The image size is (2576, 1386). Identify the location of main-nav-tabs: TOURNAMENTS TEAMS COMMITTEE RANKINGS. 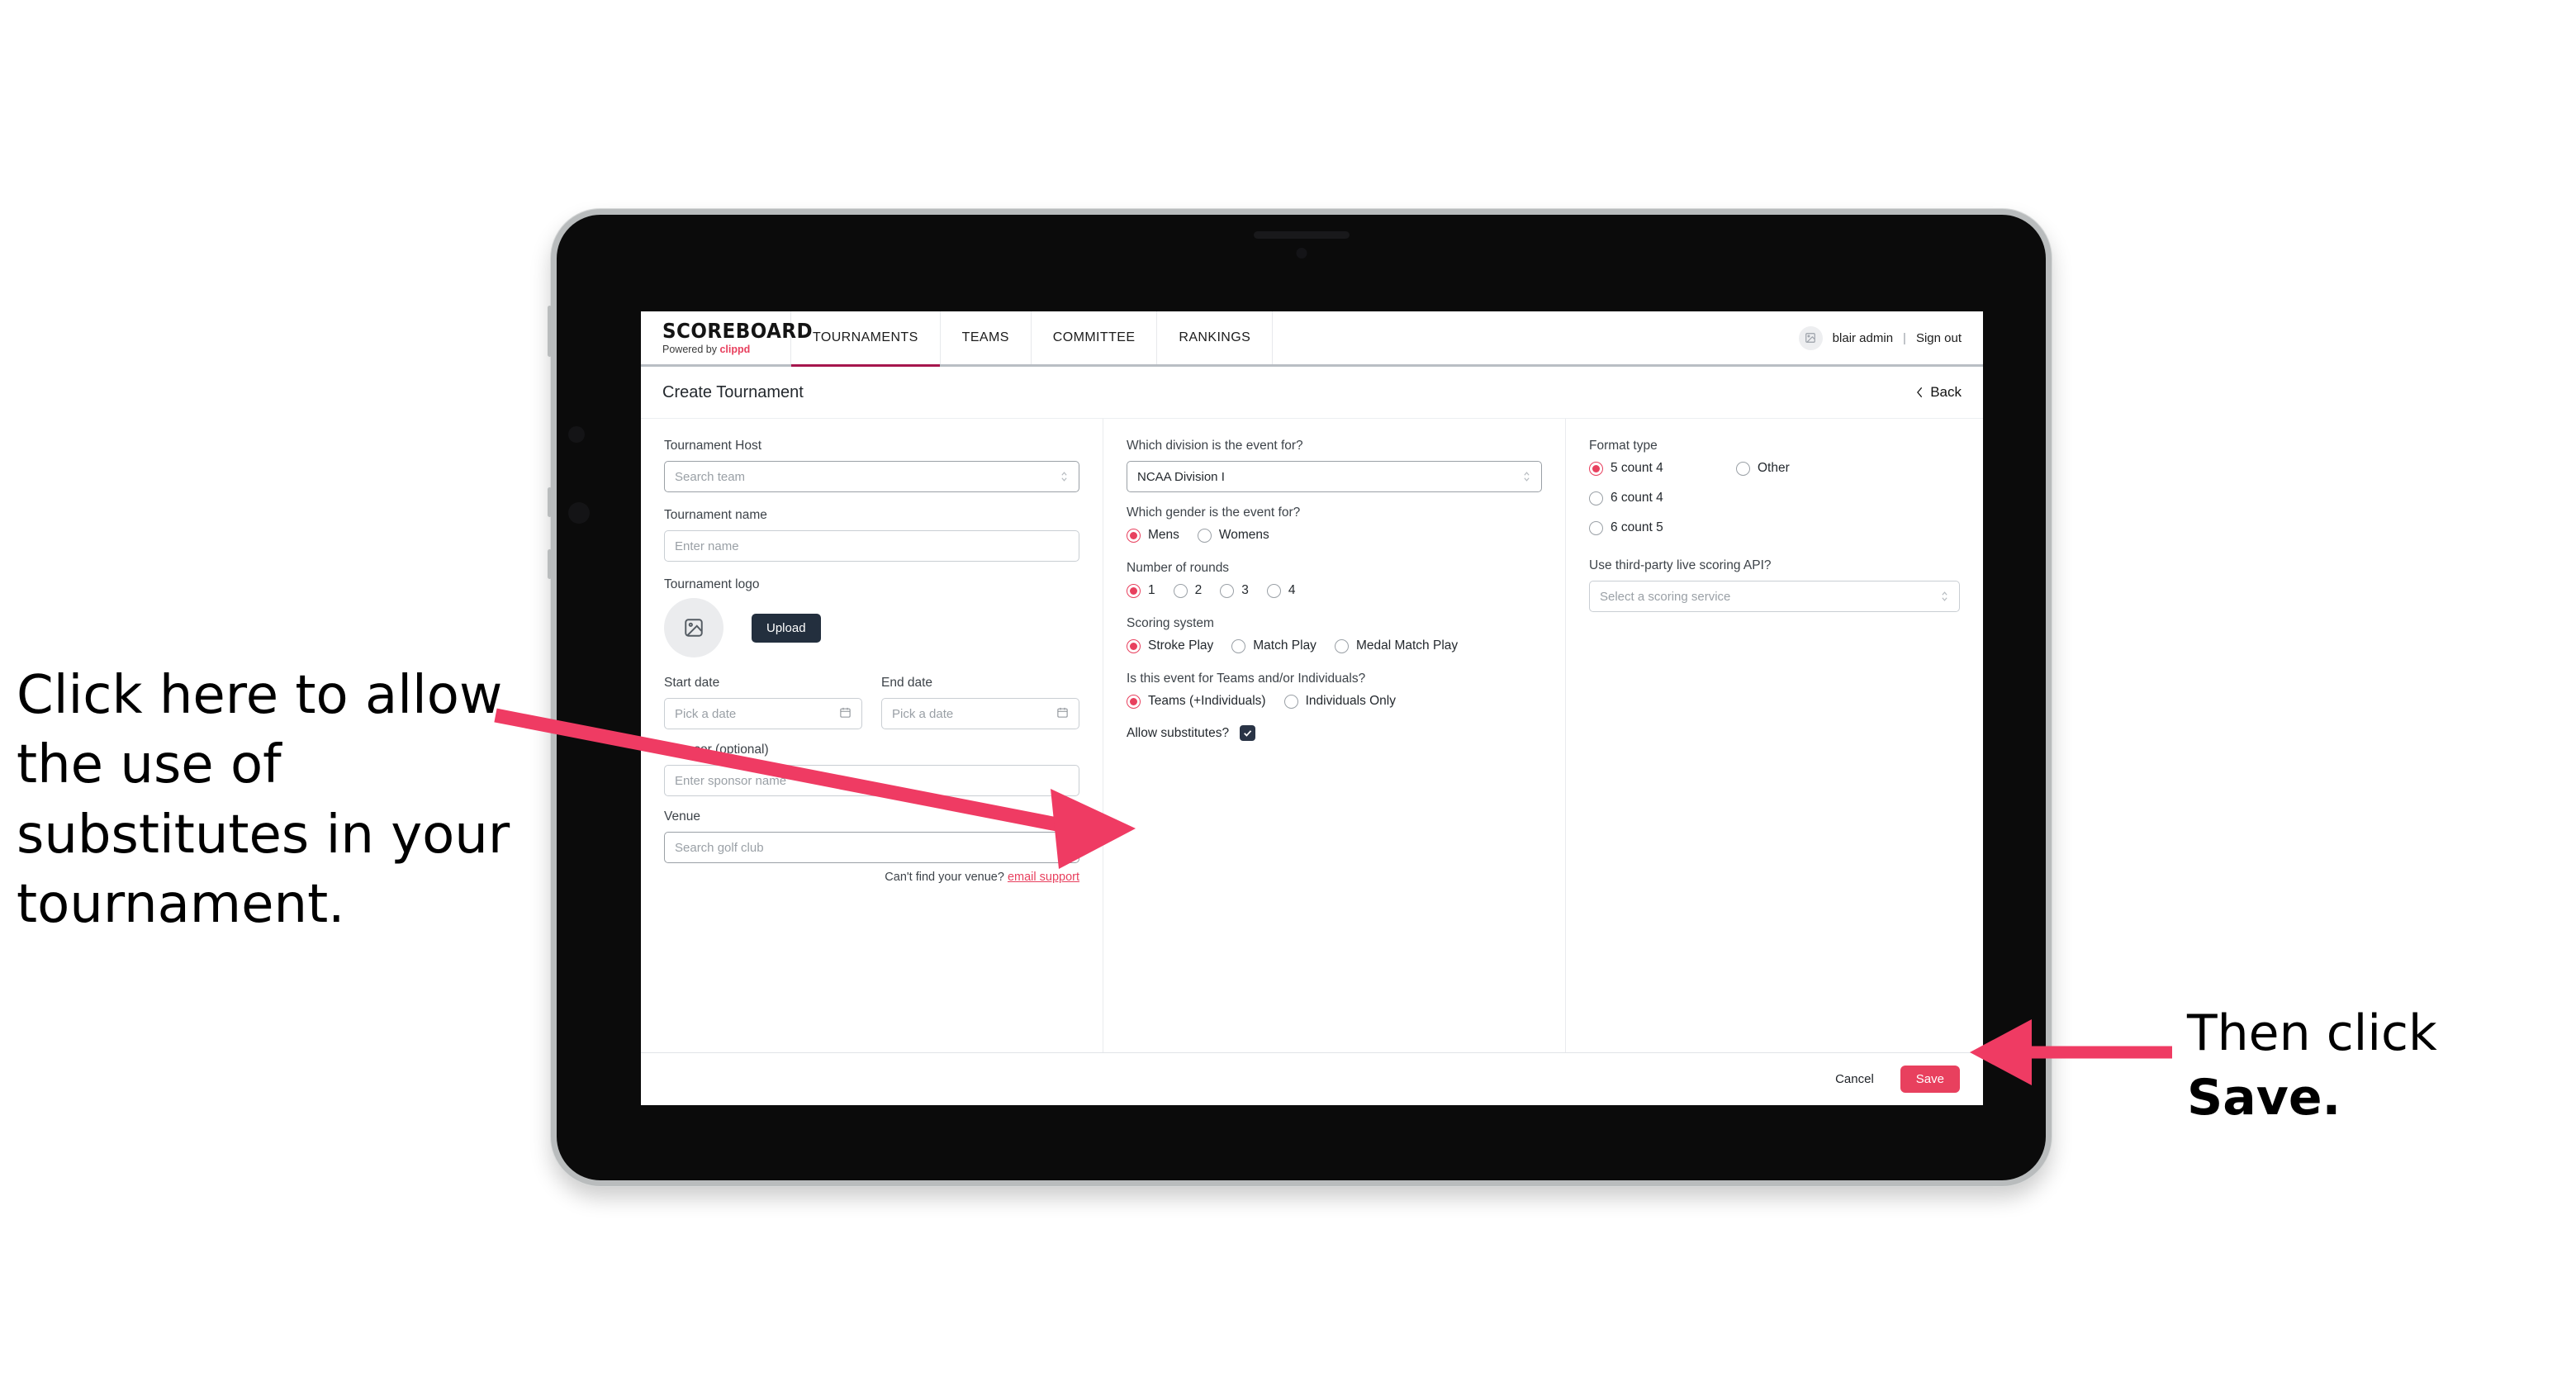
(1032, 339).